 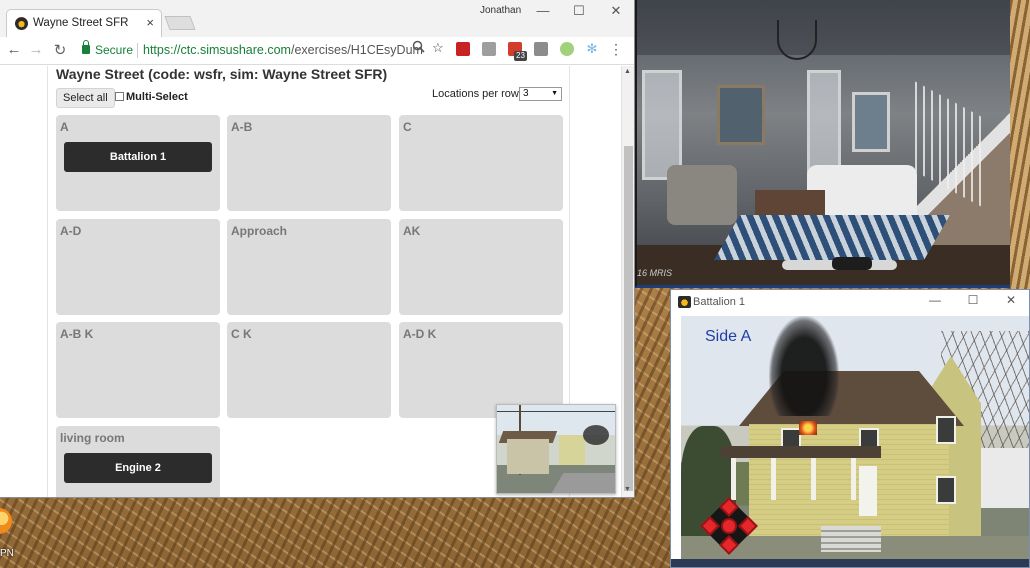 I want to click on thumb-smoke, so click(x=596, y=435).